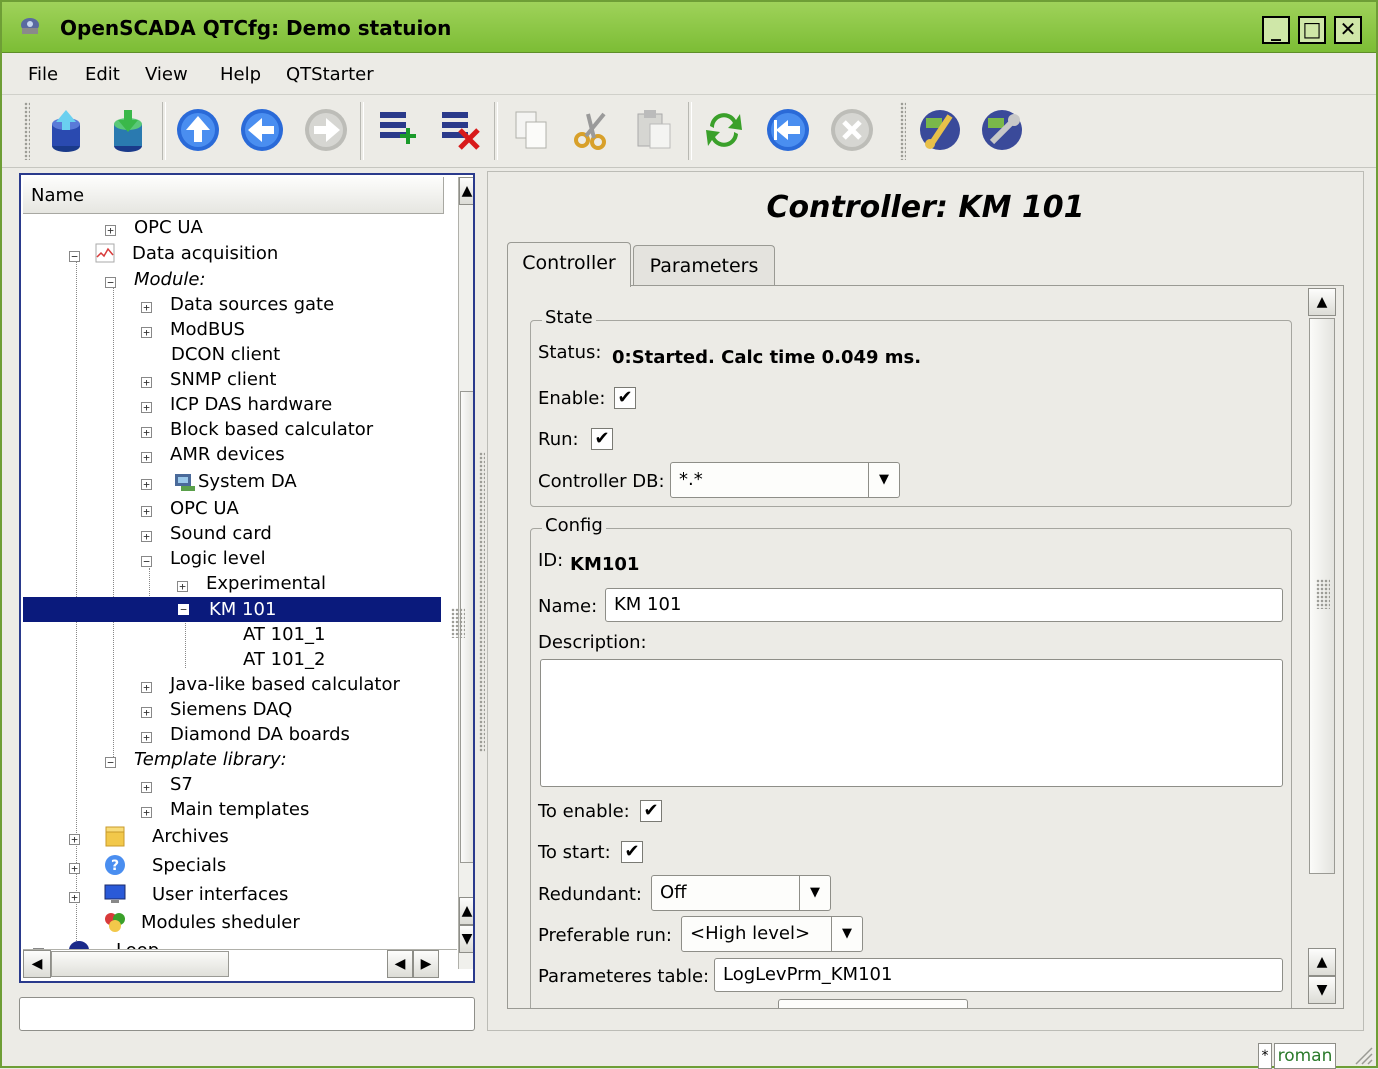 This screenshot has width=1378, height=1069. What do you see at coordinates (1305, 1056) in the screenshot?
I see `user-badge: roman` at bounding box center [1305, 1056].